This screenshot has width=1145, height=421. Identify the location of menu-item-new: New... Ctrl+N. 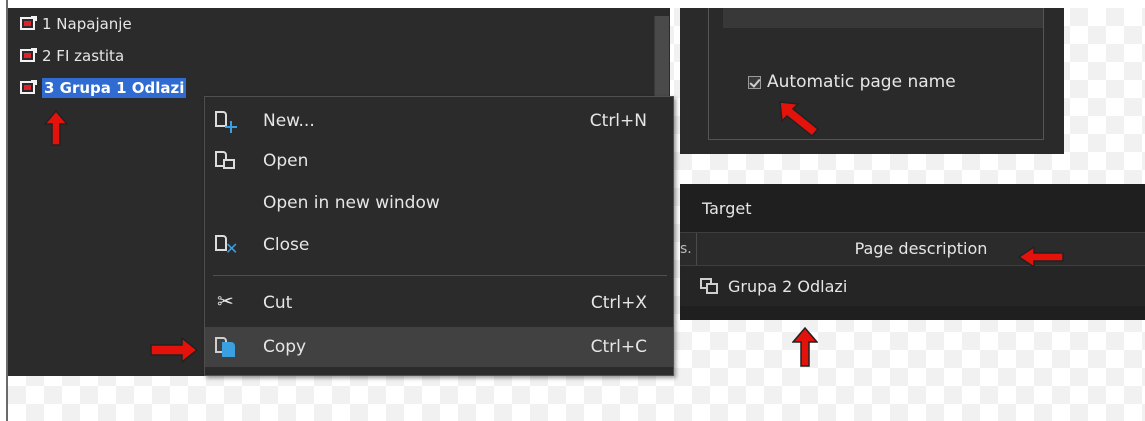
(439, 121).